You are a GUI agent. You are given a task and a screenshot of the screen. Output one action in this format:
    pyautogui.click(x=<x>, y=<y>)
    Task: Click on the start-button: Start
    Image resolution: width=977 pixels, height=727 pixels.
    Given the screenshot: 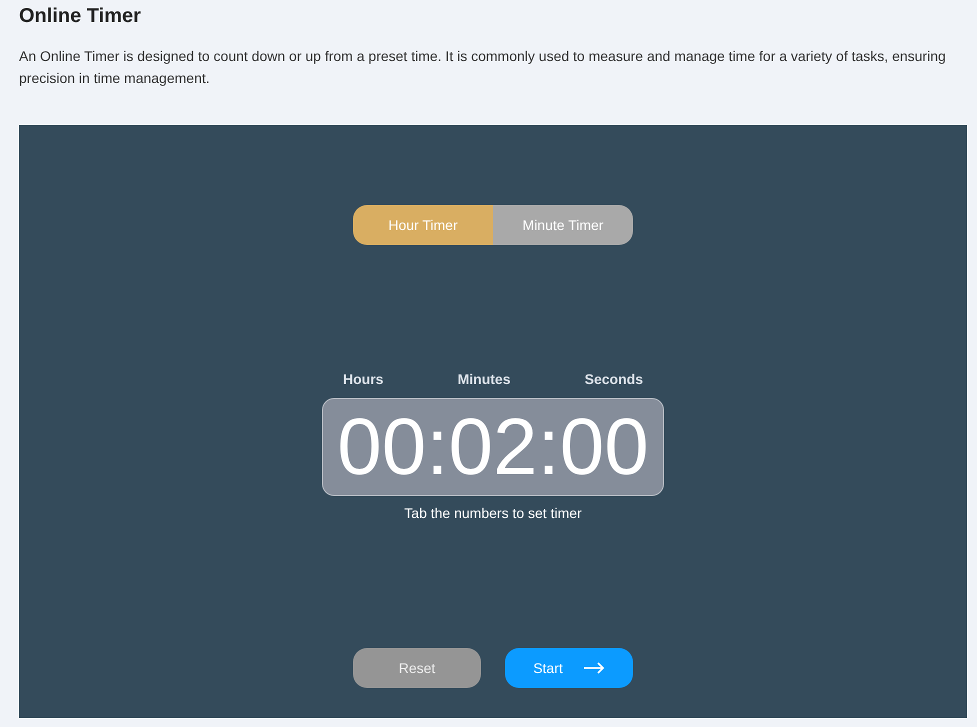 What is the action you would take?
    pyautogui.click(x=569, y=668)
    